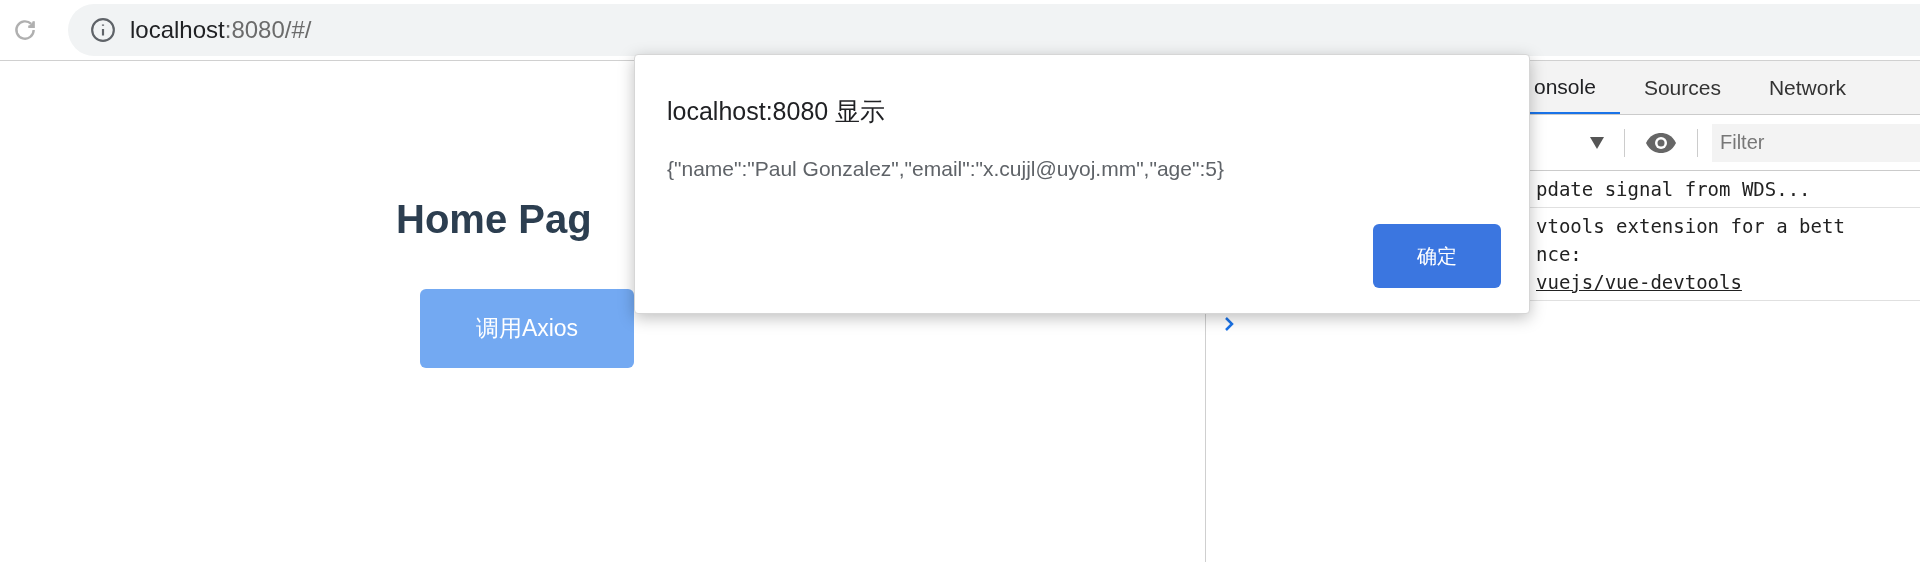  Describe the element at coordinates (1559, 254) in the screenshot. I see `console-text: nce:` at that location.